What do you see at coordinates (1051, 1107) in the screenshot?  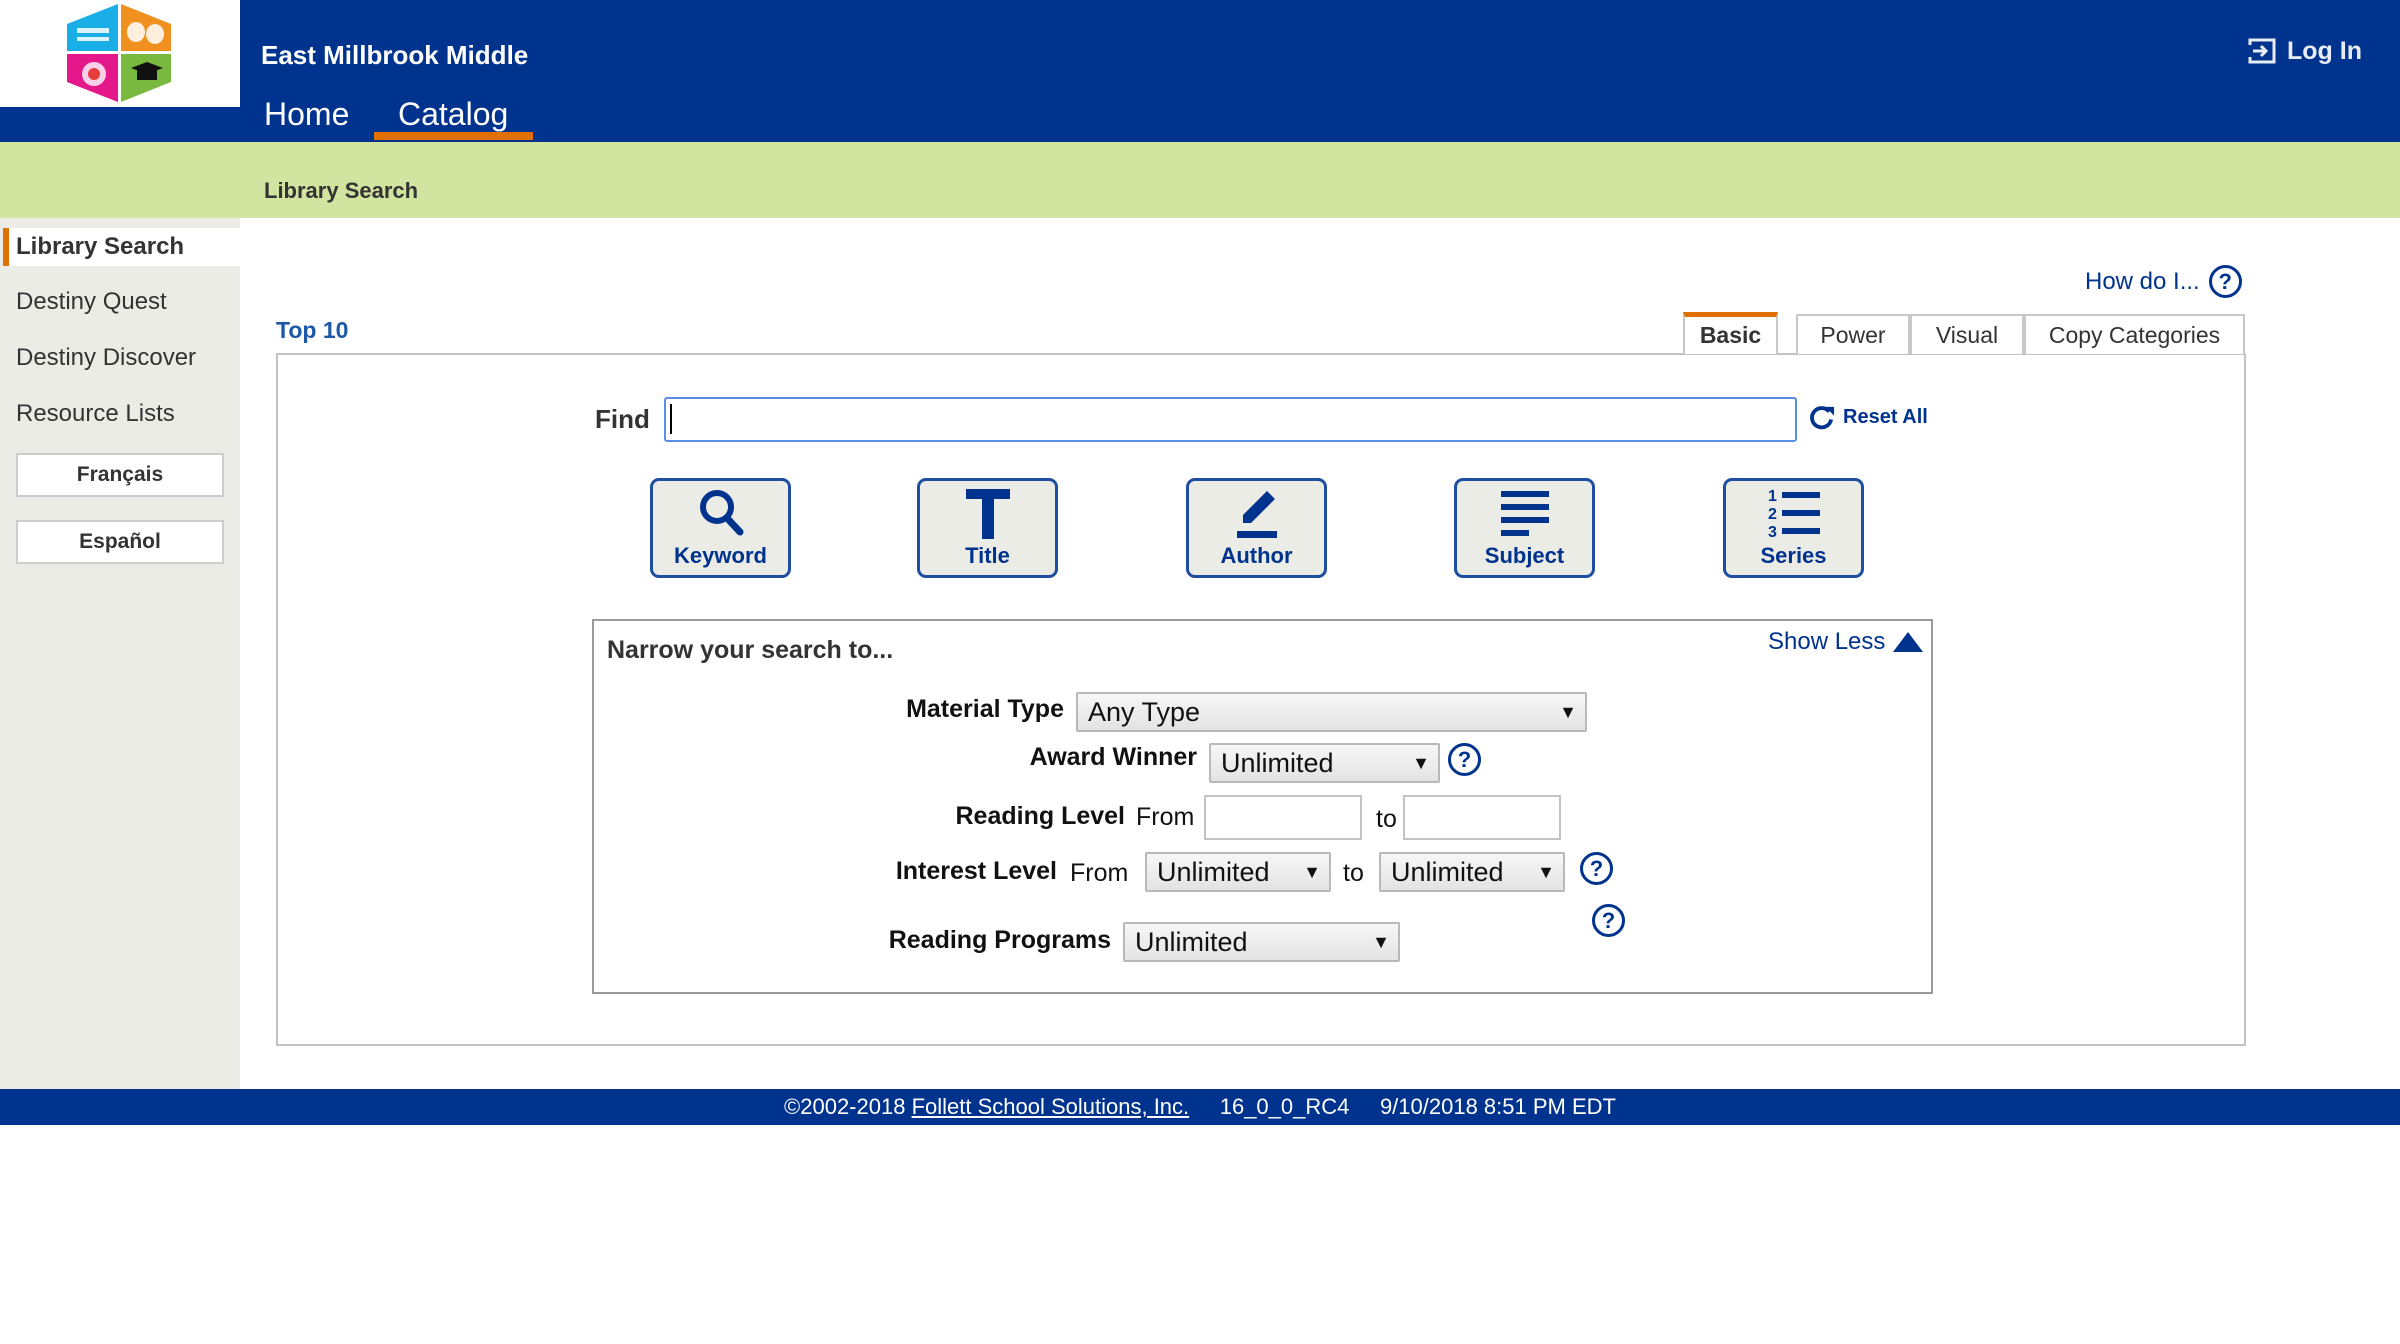 I see `follett-link: Follett School Solutions, Inc.` at bounding box center [1051, 1107].